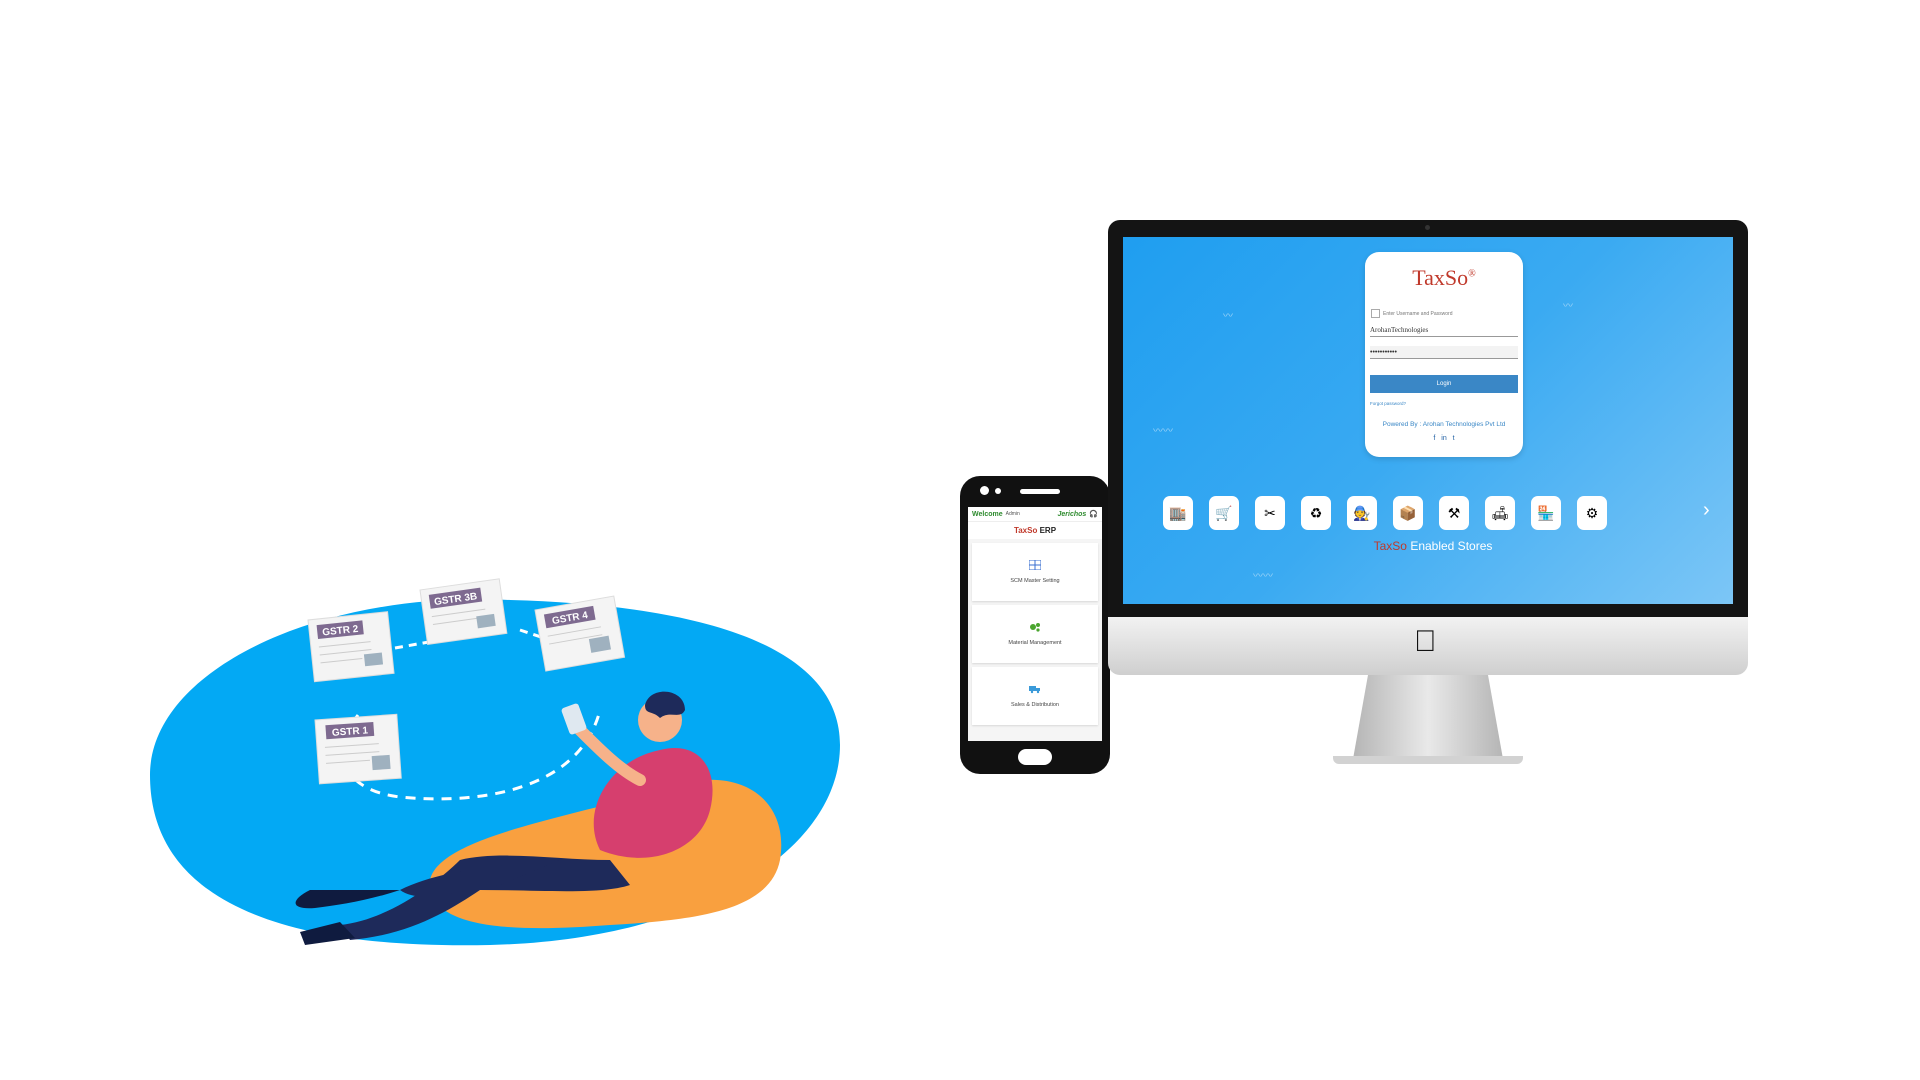  Describe the element at coordinates (1411, 313) in the screenshot. I see `login-prompt: Enter Username and Password` at that location.